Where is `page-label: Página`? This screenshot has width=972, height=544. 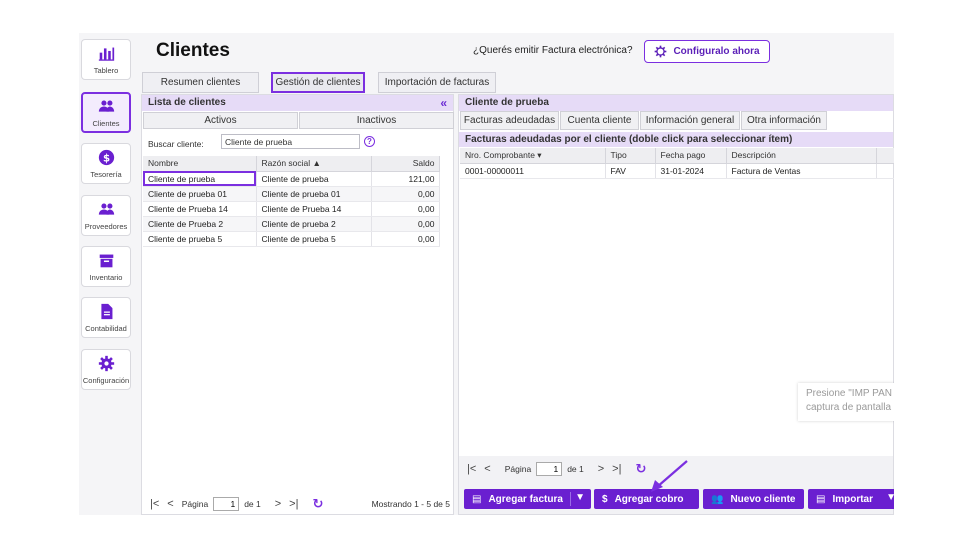 page-label: Página is located at coordinates (518, 469).